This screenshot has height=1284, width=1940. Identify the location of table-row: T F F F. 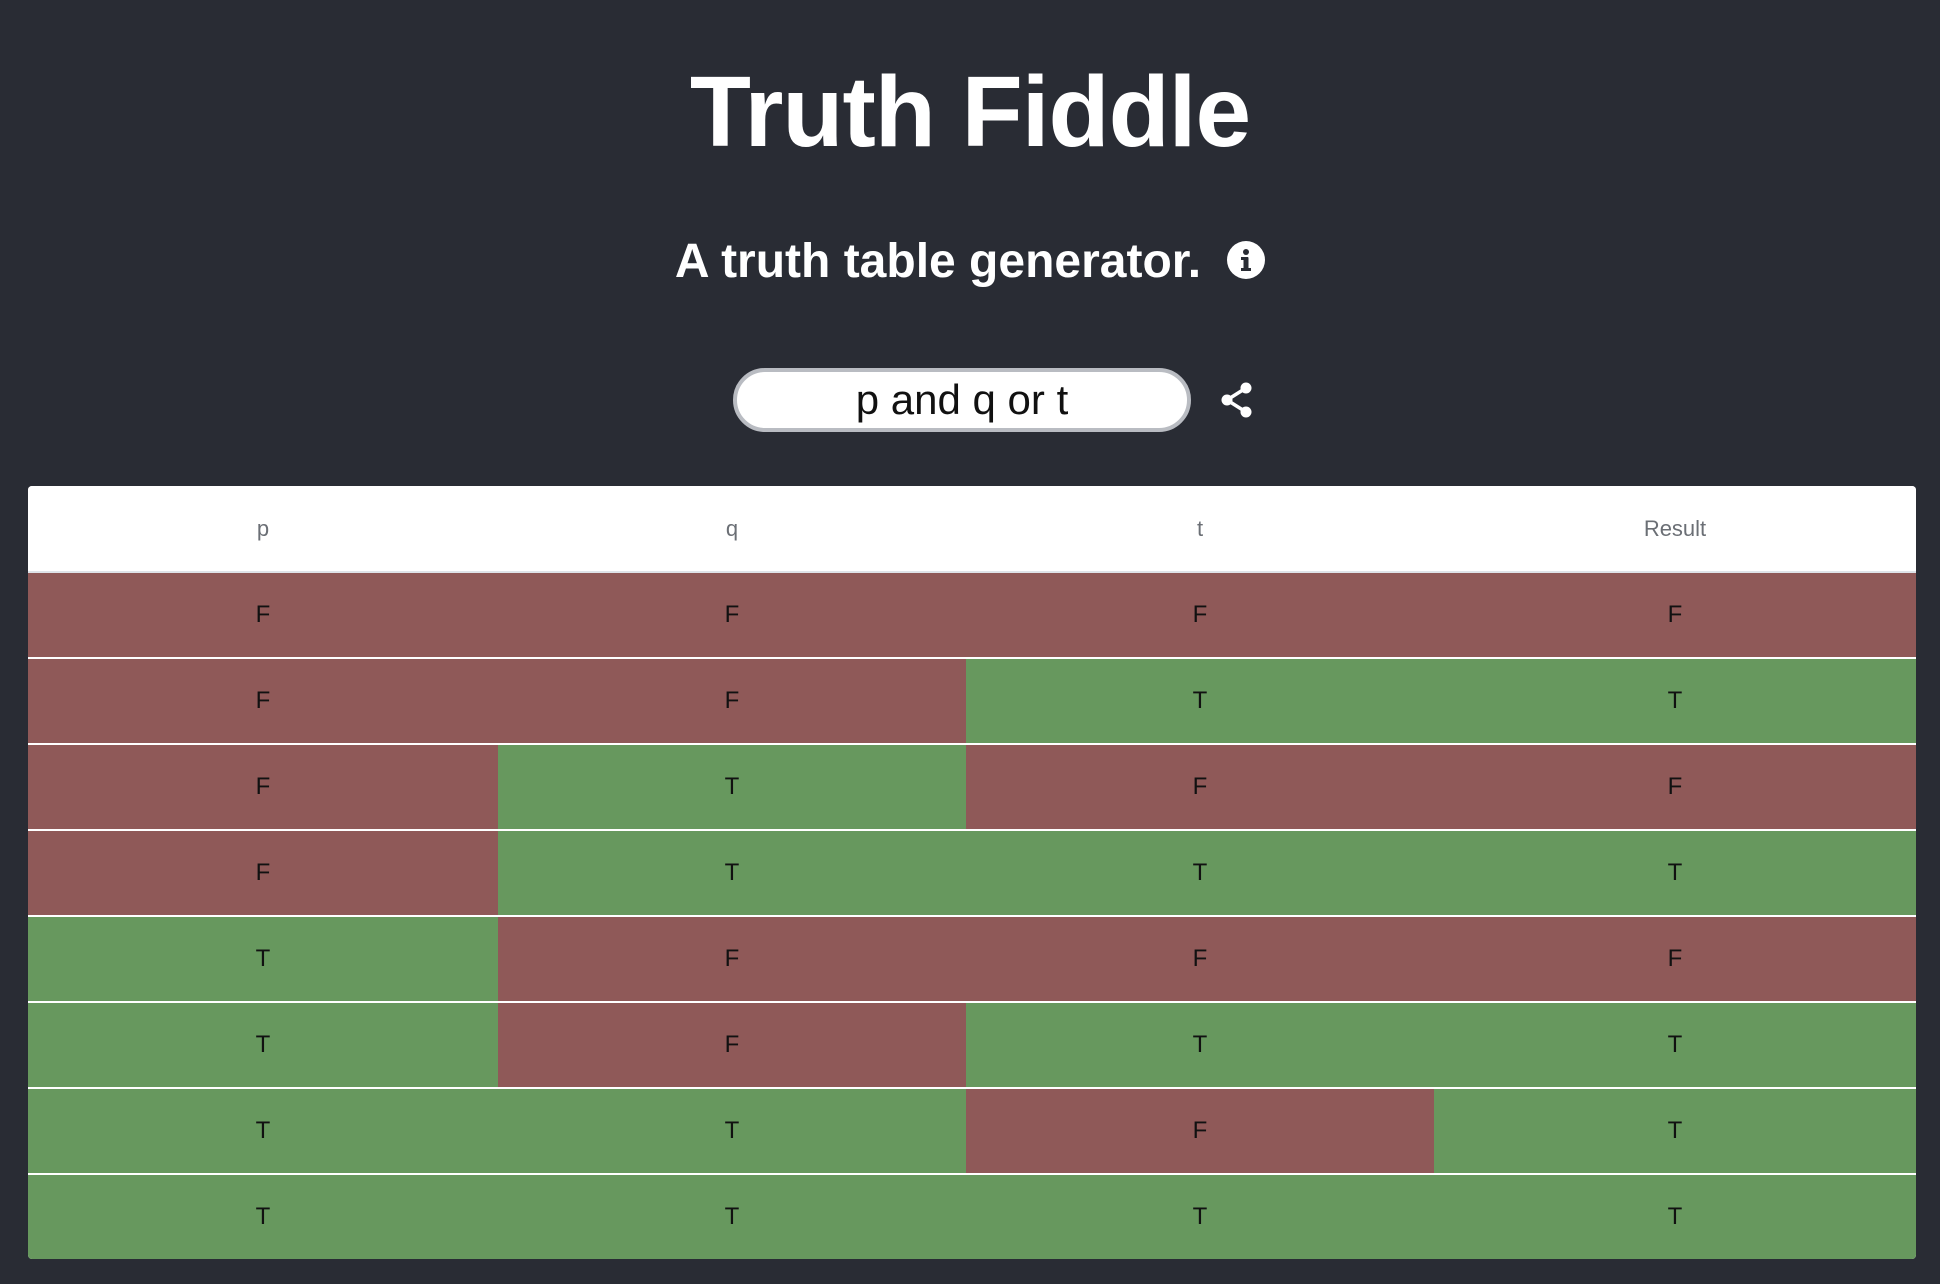
(972, 959).